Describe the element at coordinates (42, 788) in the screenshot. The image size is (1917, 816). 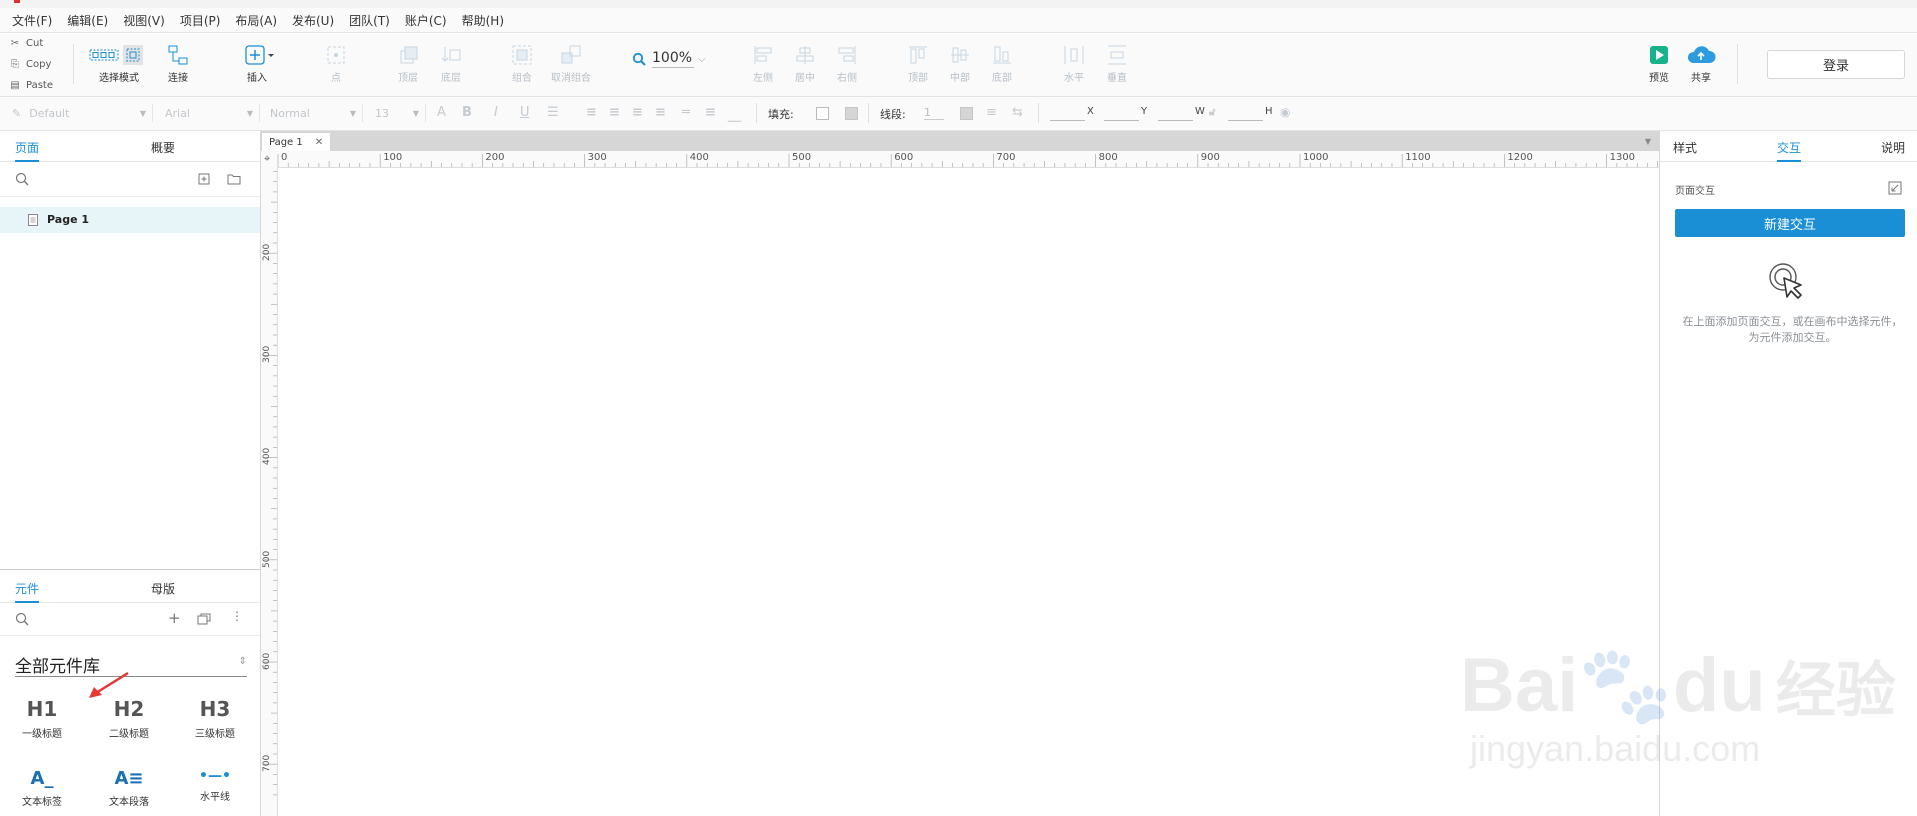
I see `widget-text-label: A_ 文本标签` at that location.